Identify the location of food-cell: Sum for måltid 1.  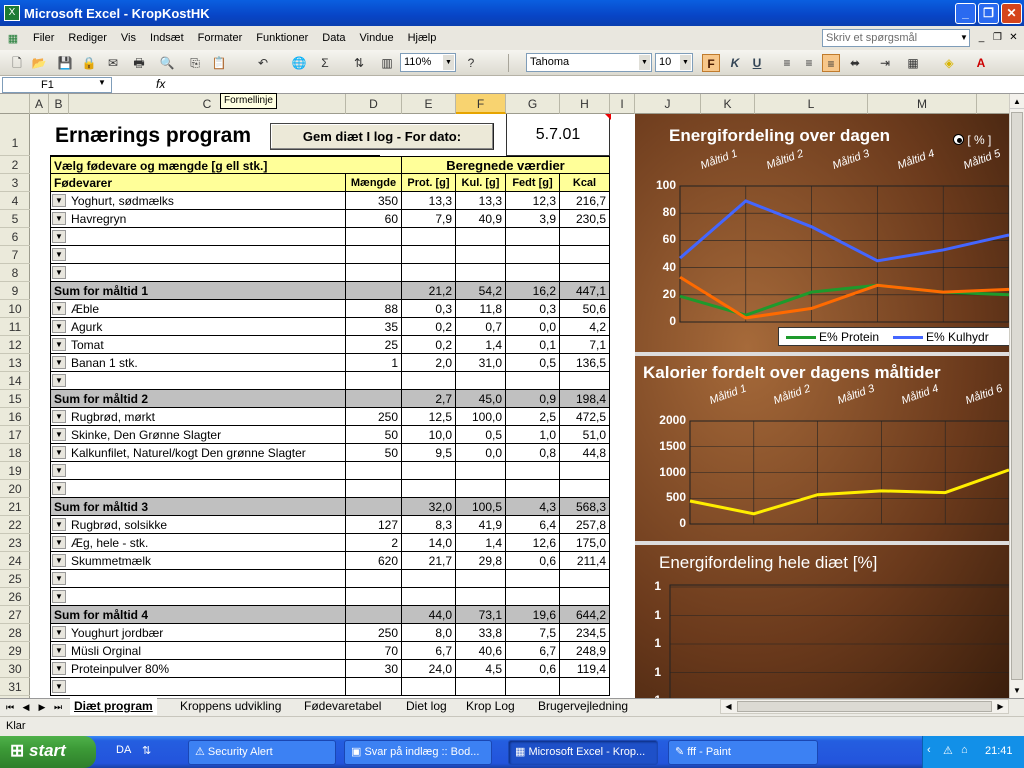
(198, 291).